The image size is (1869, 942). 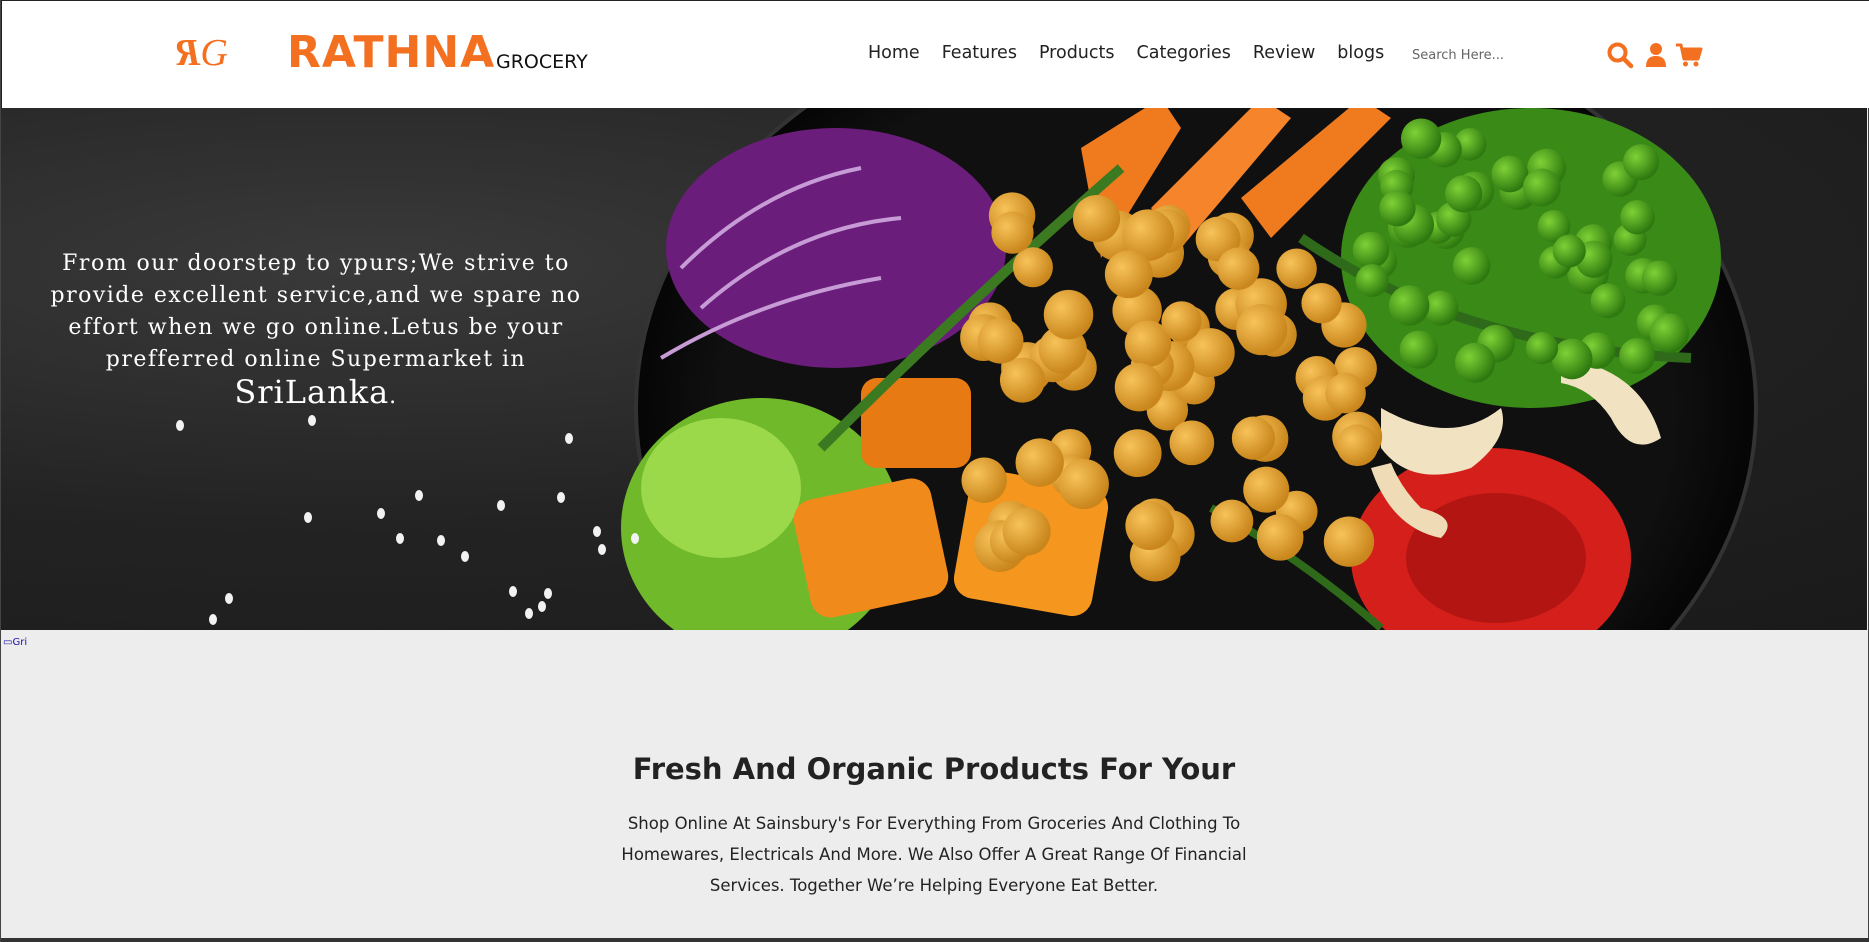 What do you see at coordinates (542, 62) in the screenshot?
I see `brand-subtitle: GROCERY` at bounding box center [542, 62].